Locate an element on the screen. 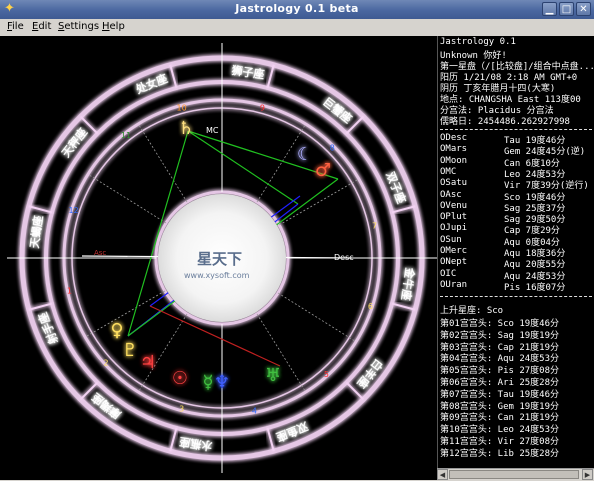  horizontal-scrollbar: ◀ ▶ is located at coordinates (515, 474).